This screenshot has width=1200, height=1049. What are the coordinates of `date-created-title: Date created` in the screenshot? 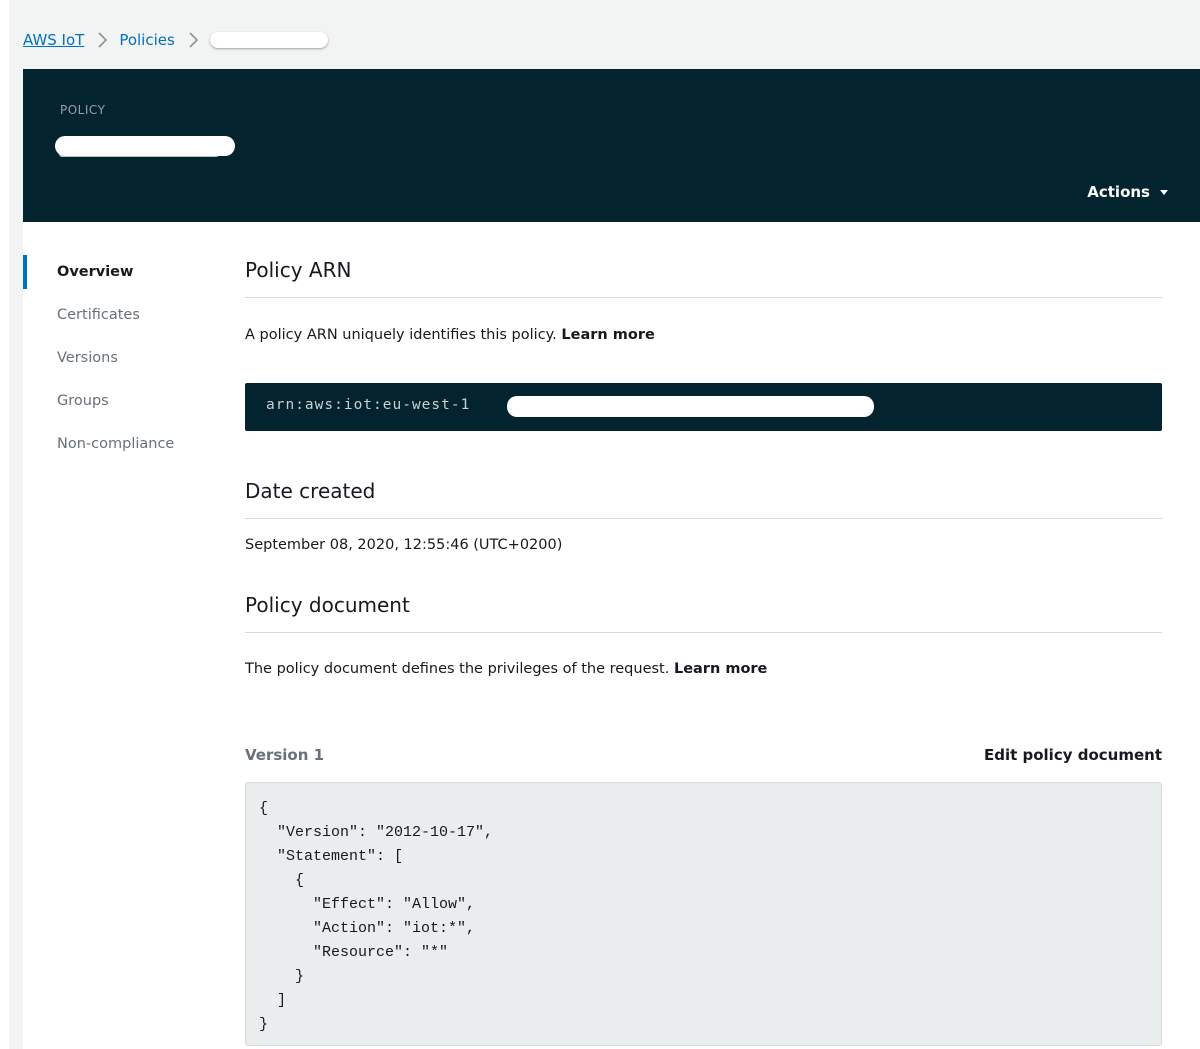 It's located at (310, 491).